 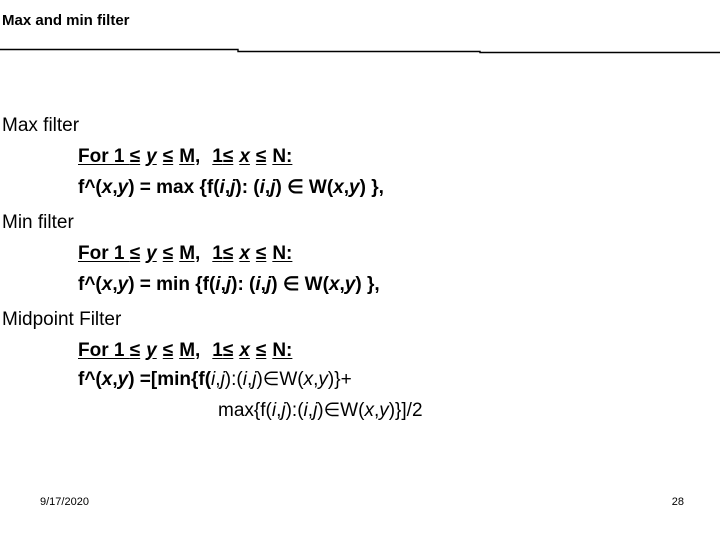 What do you see at coordinates (399, 253) in the screenshot?
I see `for-condition-min: For 1 ≤ y ≤ M, 1≤ x ≤ N:` at bounding box center [399, 253].